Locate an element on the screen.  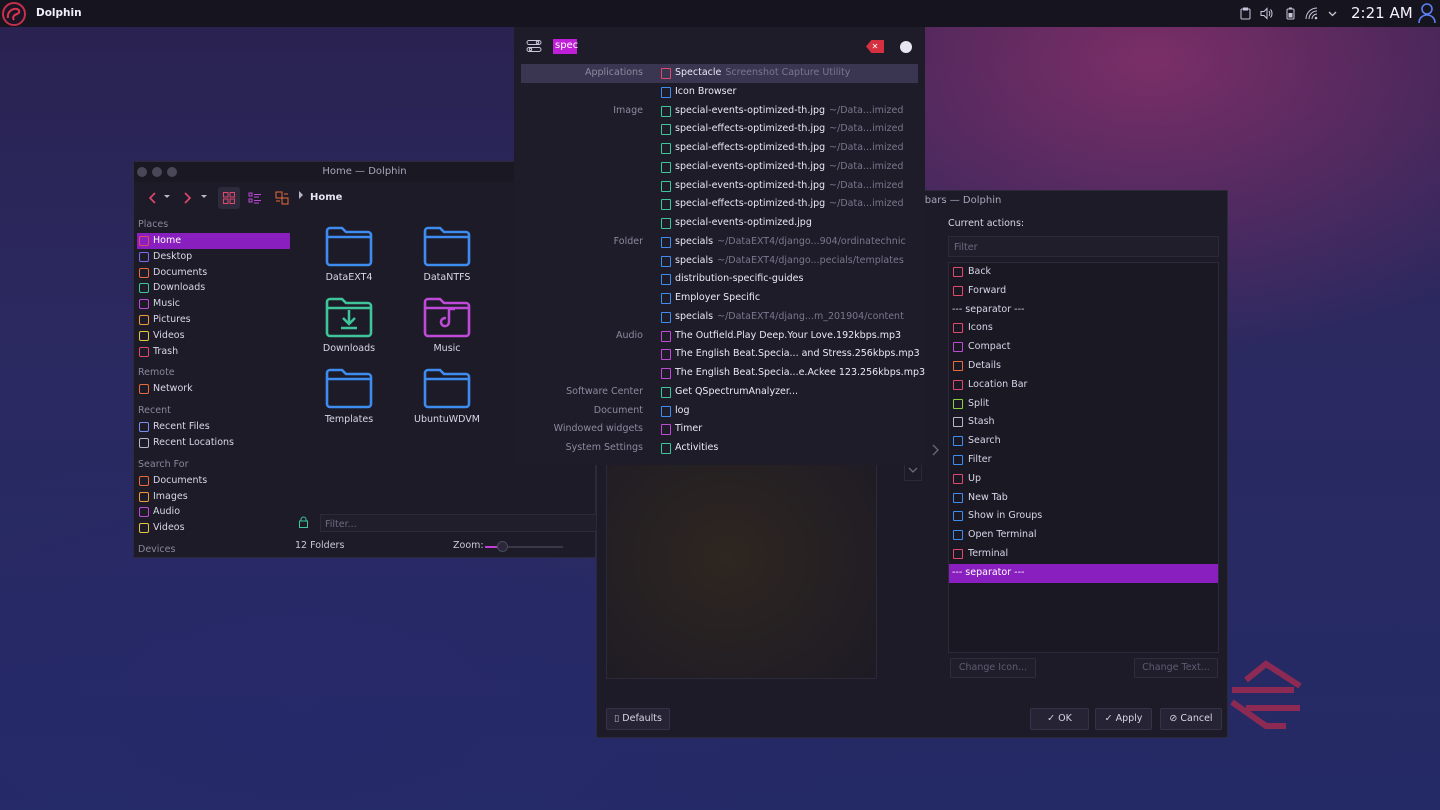
places-item: Network is located at coordinates (213, 389).